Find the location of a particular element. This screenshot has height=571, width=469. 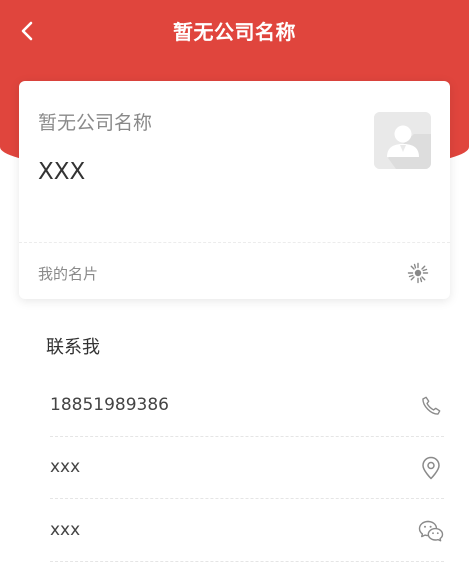

qr-code-icon is located at coordinates (418, 273).